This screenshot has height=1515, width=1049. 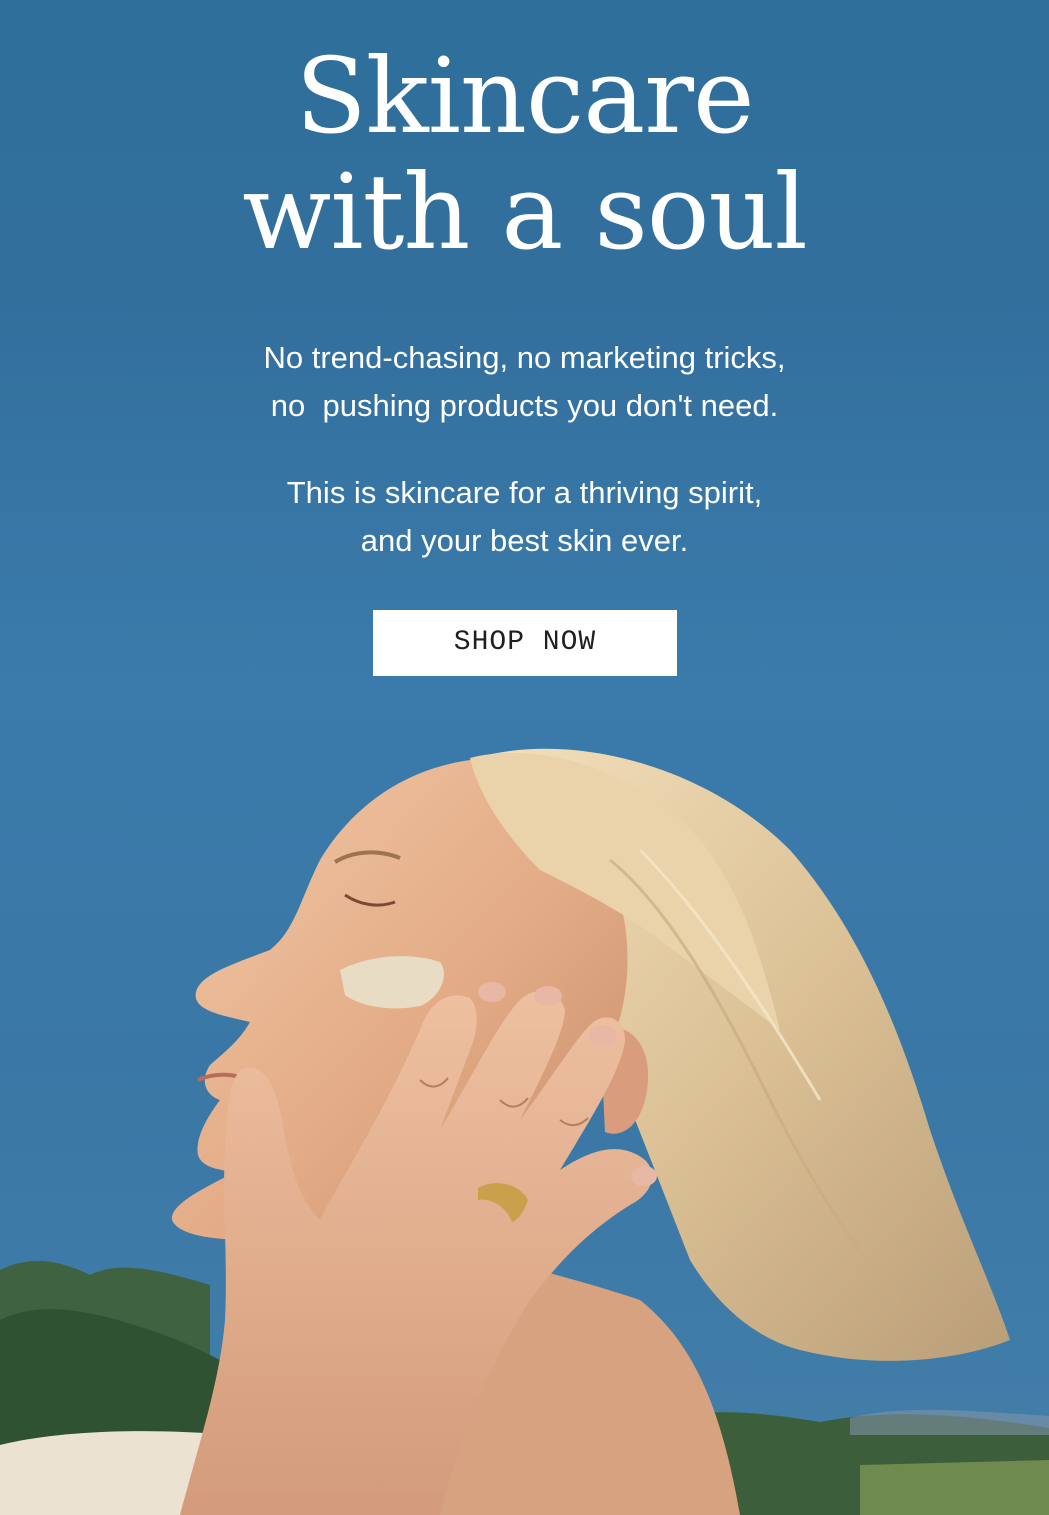 I want to click on intro-line-1: No trend-chasing, no marketing tricks,, so click(x=524, y=357).